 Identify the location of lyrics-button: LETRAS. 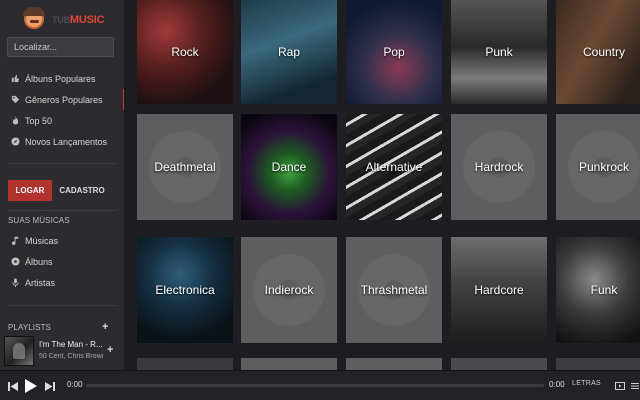
(586, 383).